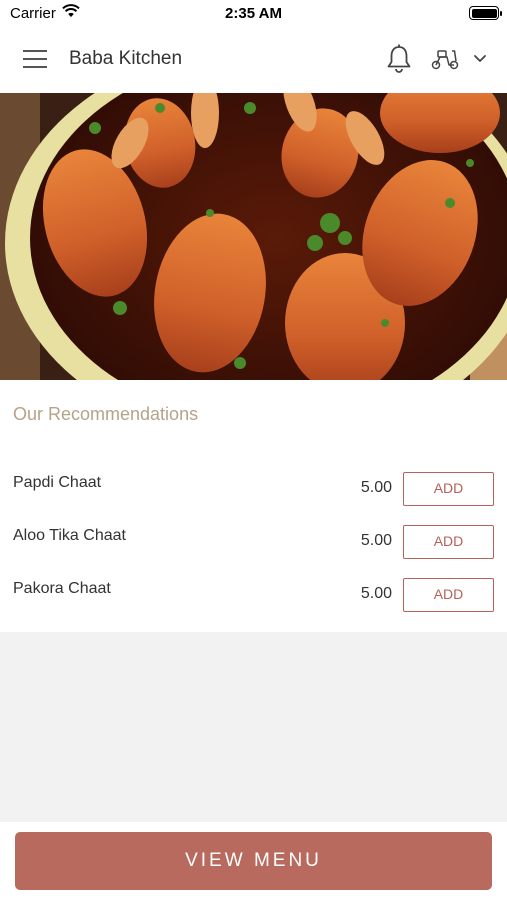 The image size is (507, 900). What do you see at coordinates (106, 414) in the screenshot?
I see `recommendations-heading: Our Recommendations` at bounding box center [106, 414].